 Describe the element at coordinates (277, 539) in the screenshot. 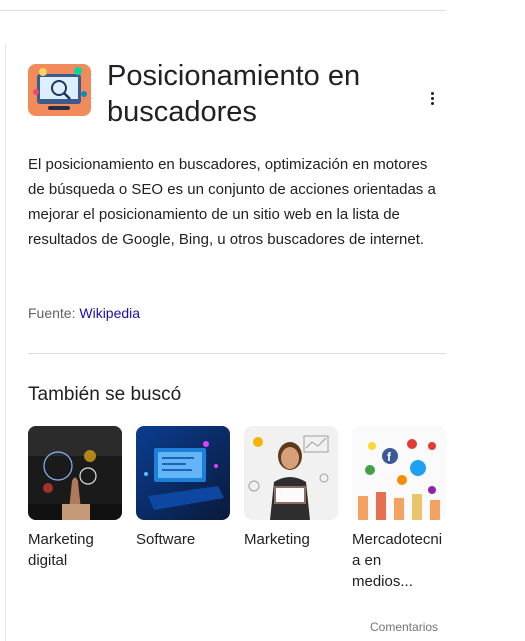

I see `related-item-label: Marketing` at that location.